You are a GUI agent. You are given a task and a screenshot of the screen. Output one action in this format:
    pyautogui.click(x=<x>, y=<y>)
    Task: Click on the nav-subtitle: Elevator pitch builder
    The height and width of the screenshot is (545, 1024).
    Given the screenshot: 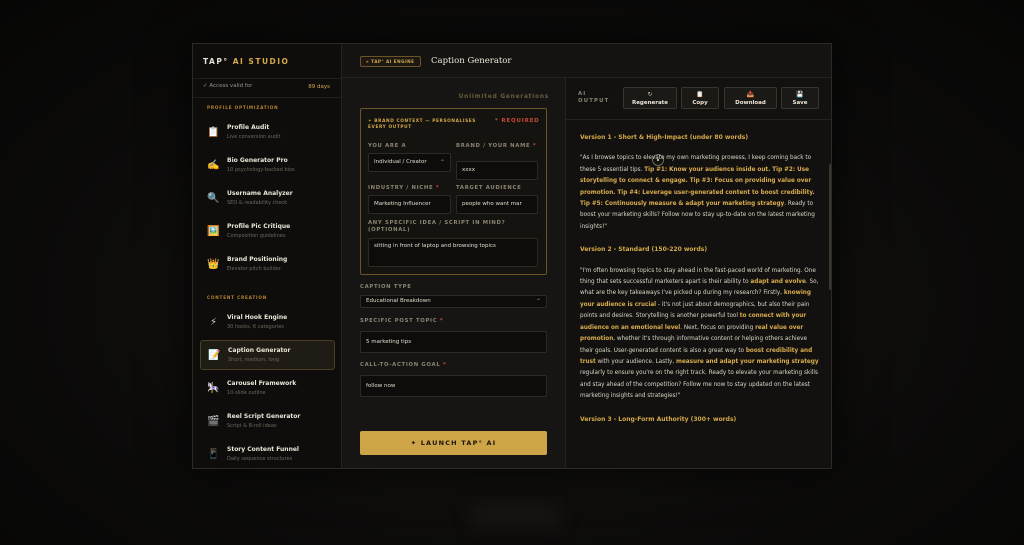 What is the action you would take?
    pyautogui.click(x=254, y=269)
    